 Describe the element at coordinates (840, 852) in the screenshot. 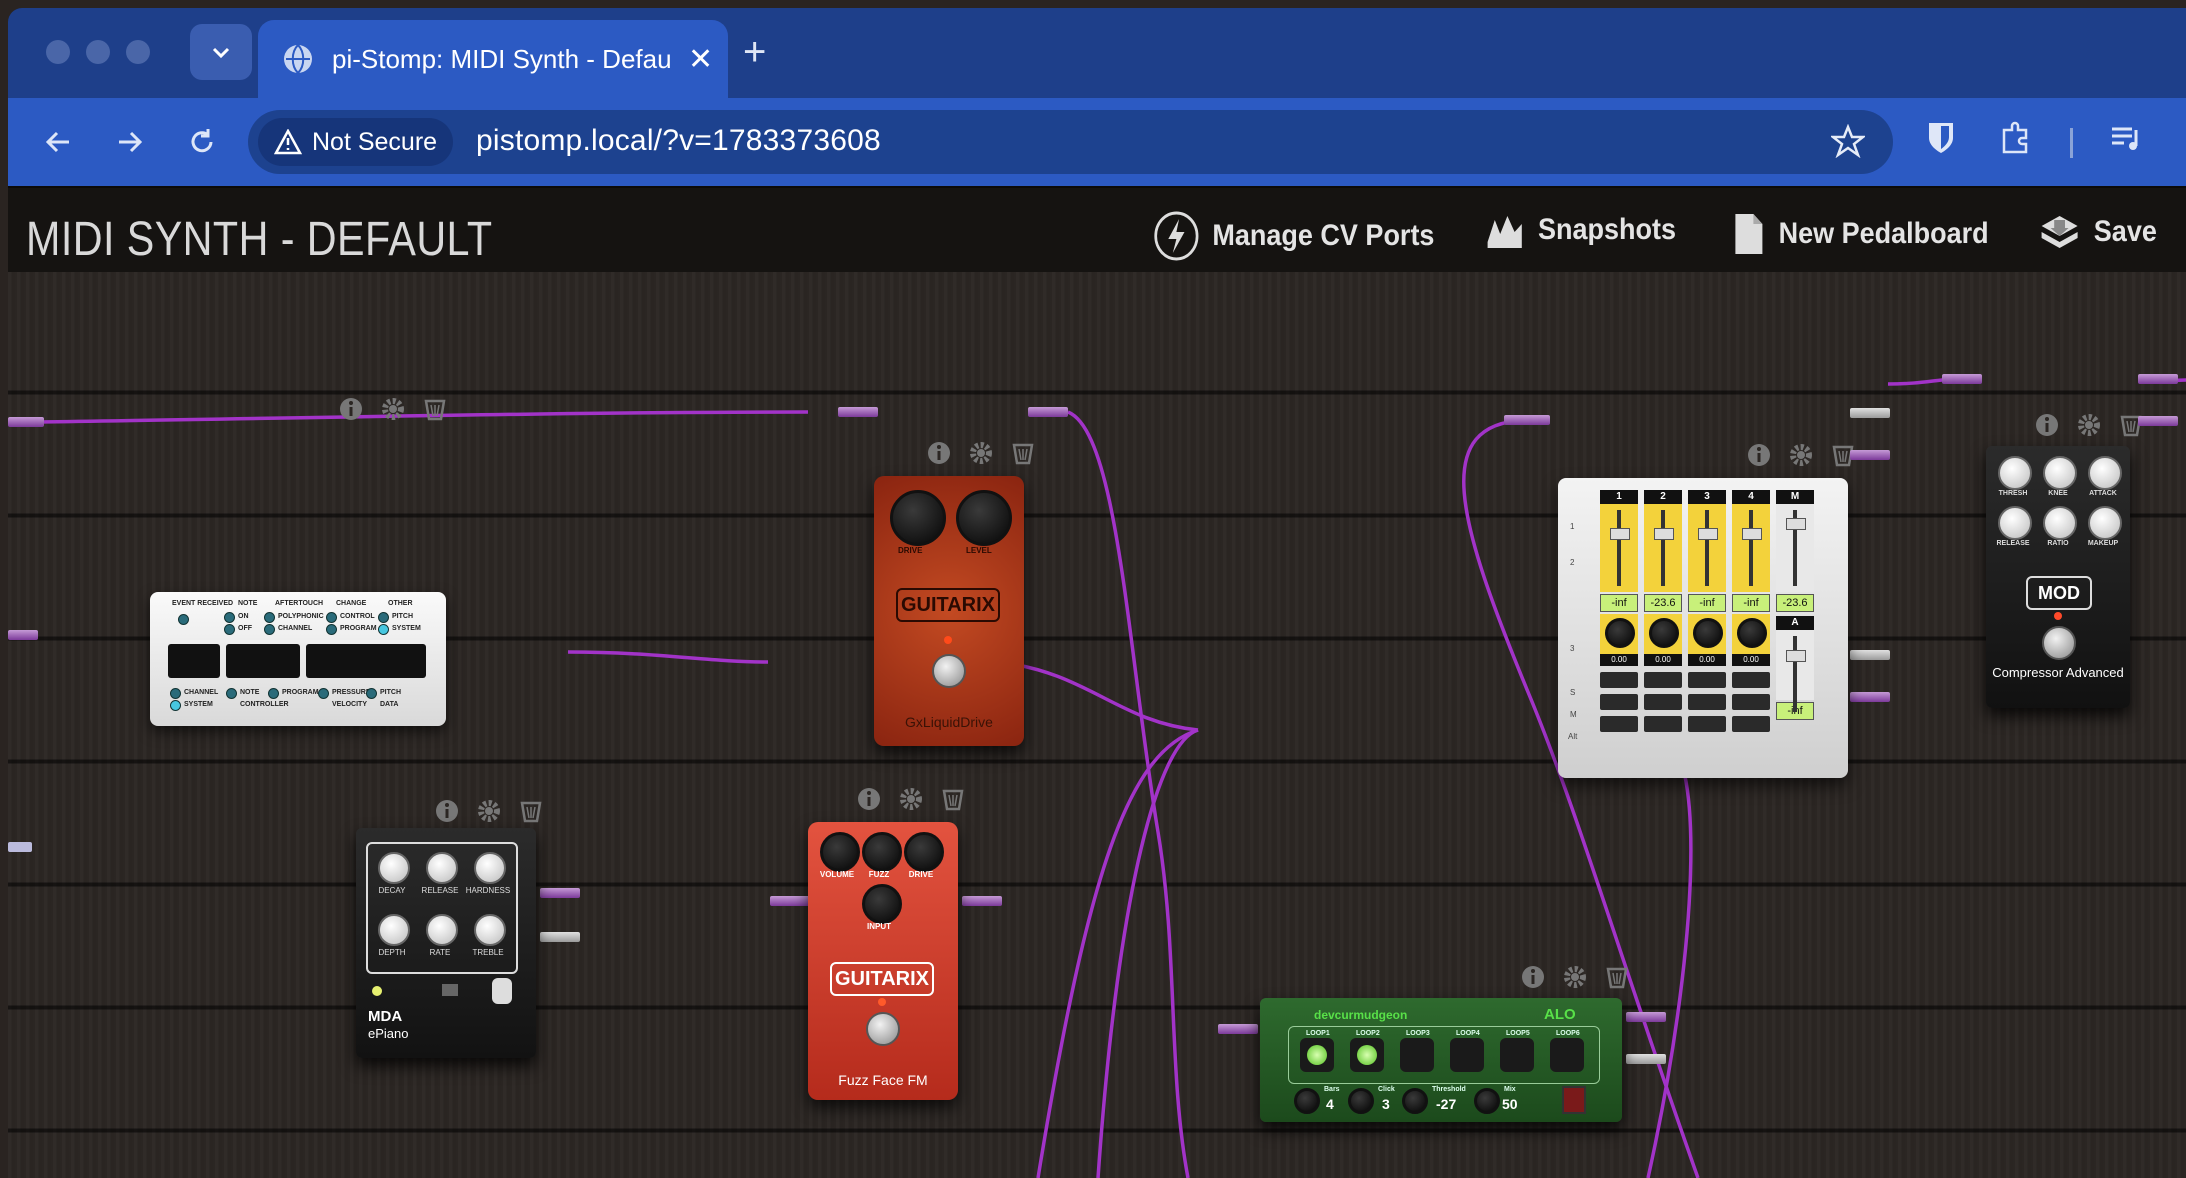

I see `volume-knob` at that location.